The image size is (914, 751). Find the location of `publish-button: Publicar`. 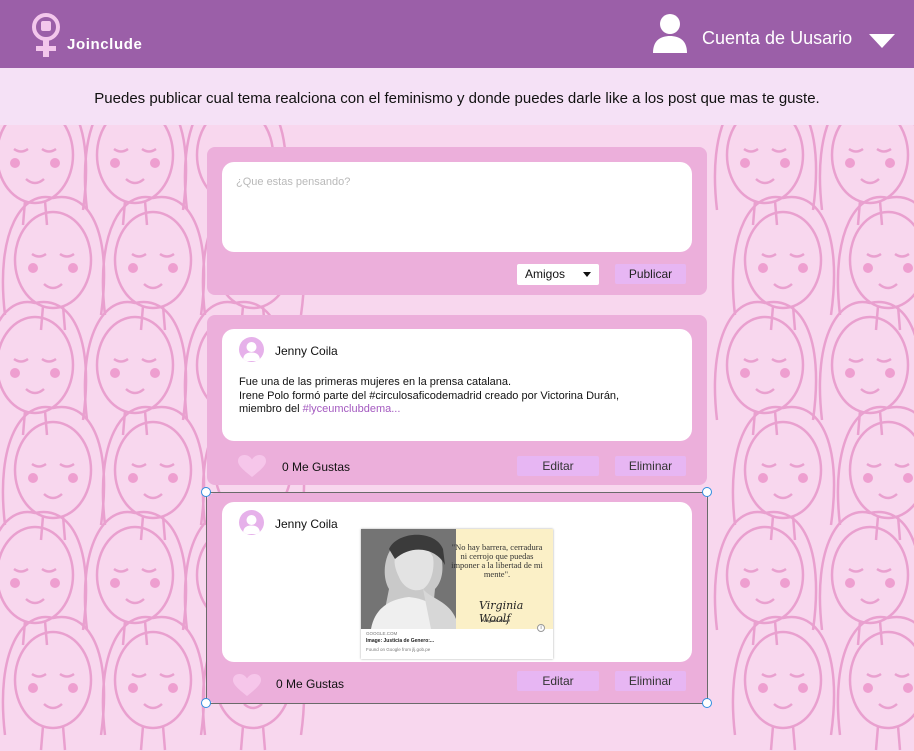

publish-button: Publicar is located at coordinates (650, 274).